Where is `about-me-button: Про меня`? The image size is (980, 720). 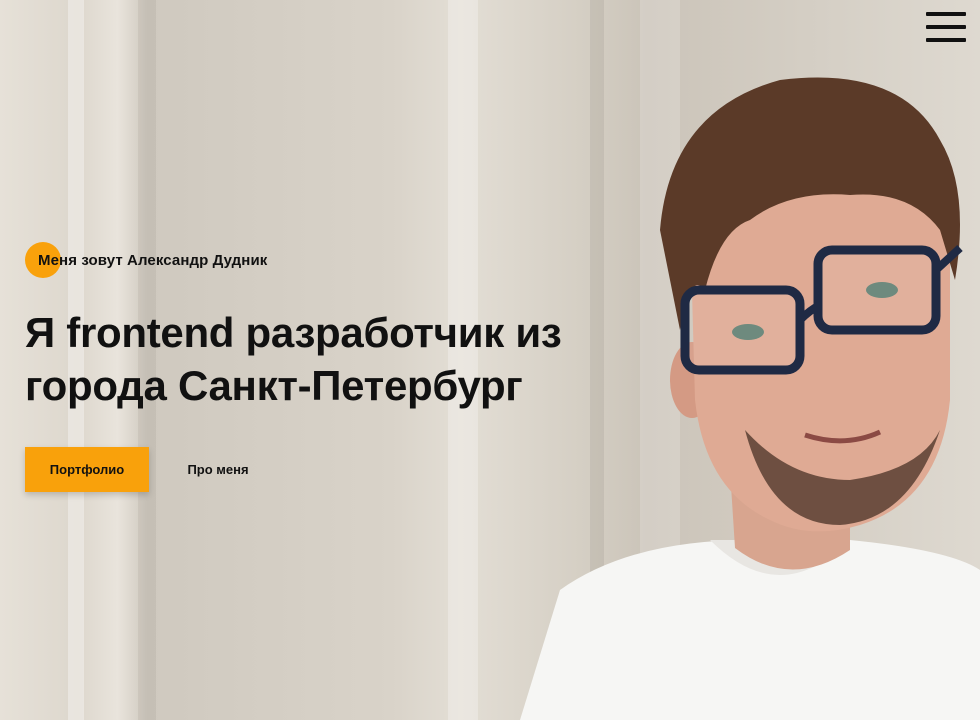 about-me-button: Про меня is located at coordinates (218, 469).